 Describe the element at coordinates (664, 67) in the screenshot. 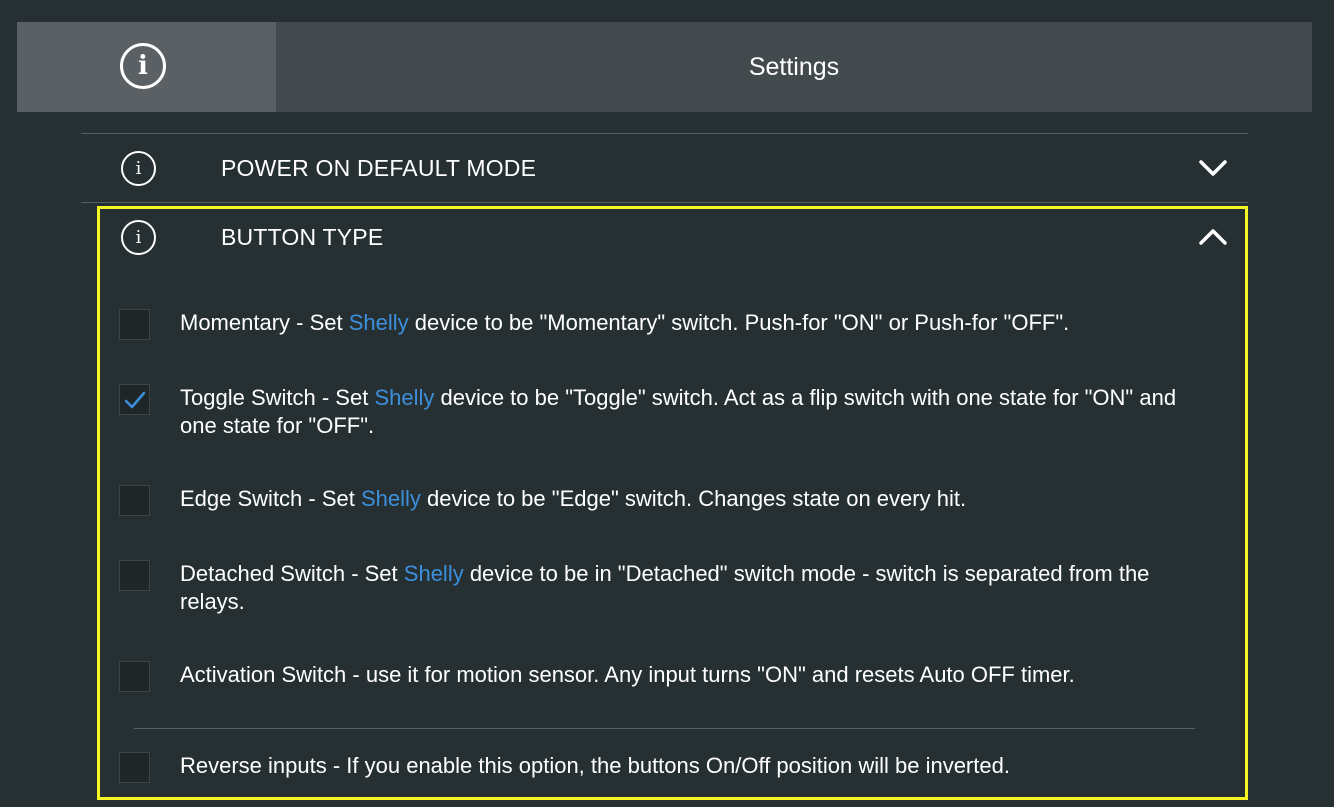

I see `settings-header: i Settings` at that location.